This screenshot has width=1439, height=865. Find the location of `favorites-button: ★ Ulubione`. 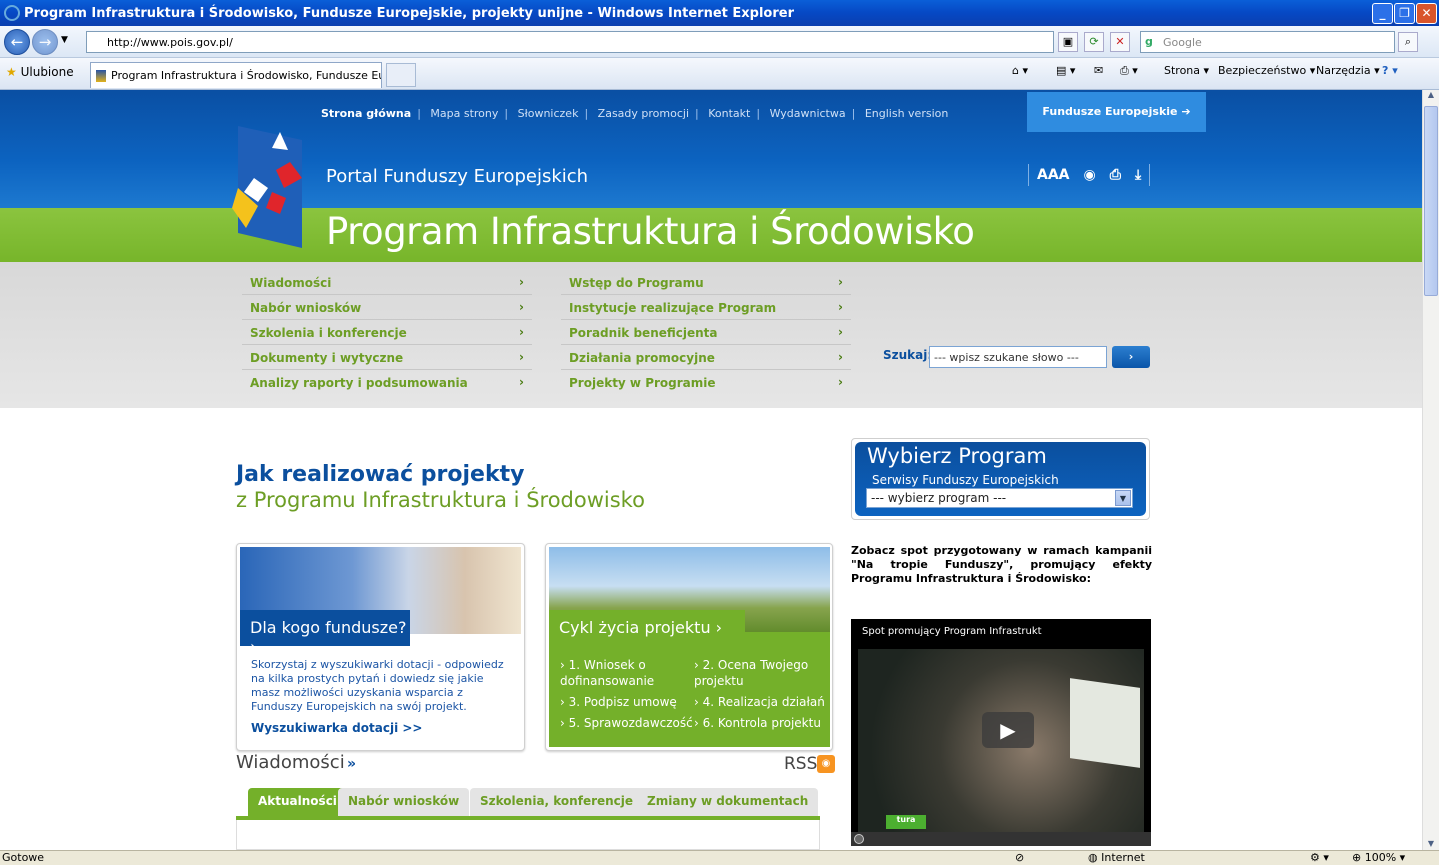

favorites-button: ★ Ulubione is located at coordinates (40, 72).